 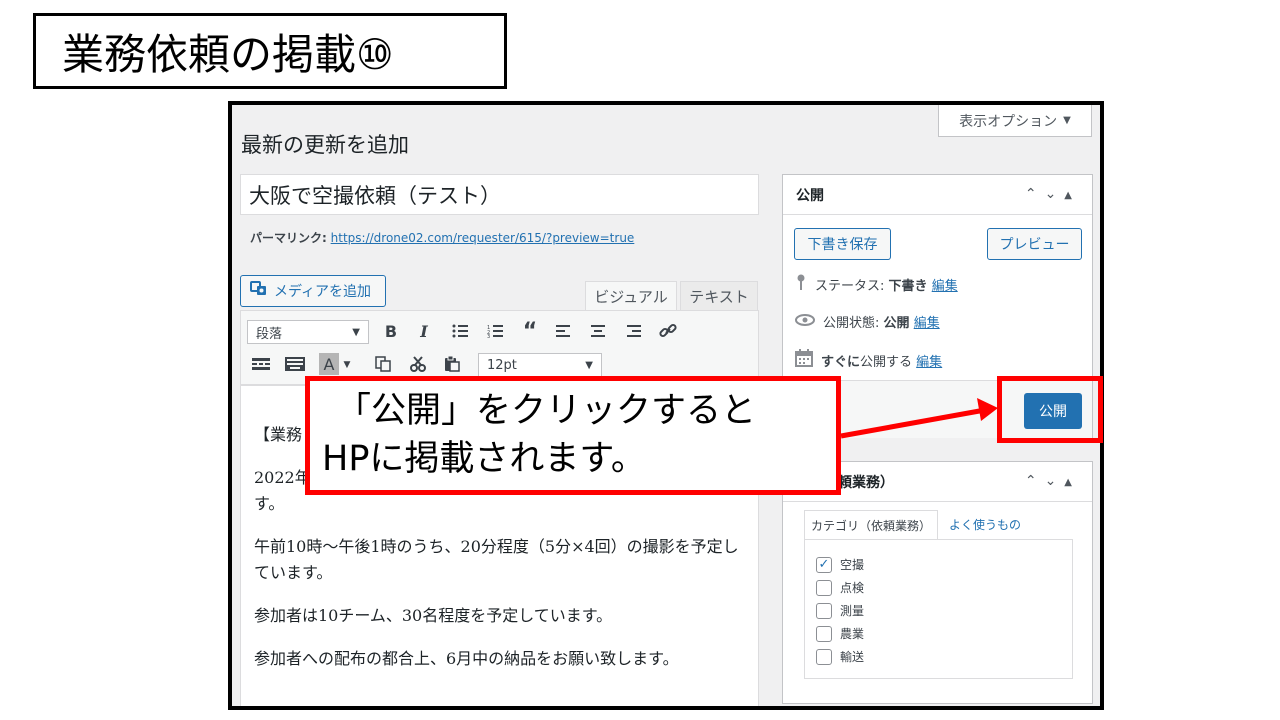 I want to click on content-paragraph-2: 午前10時～午後1時のうち、20分程度（5分×4回）の撮影を予定しています。, so click(x=496, y=559).